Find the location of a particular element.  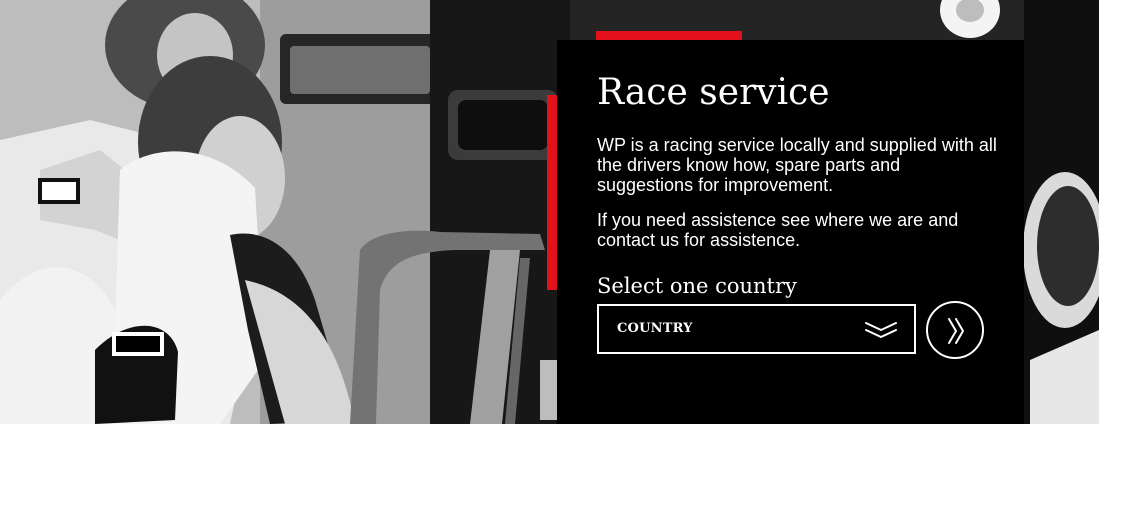

country-select: COUNTRY is located at coordinates (756, 329).